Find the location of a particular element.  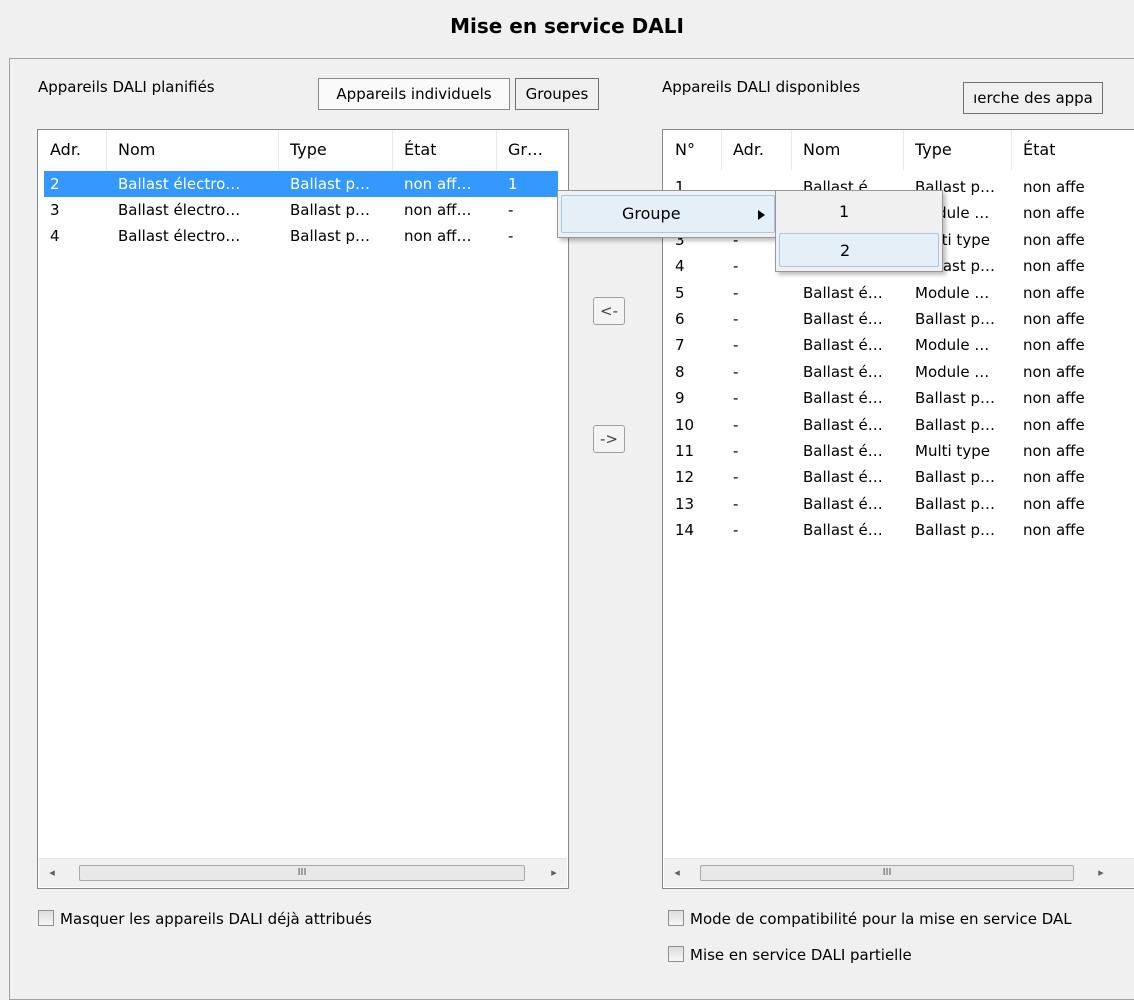

table-row: 2 Ballast électro… Ballast p… non aff… 1 is located at coordinates (301, 184).